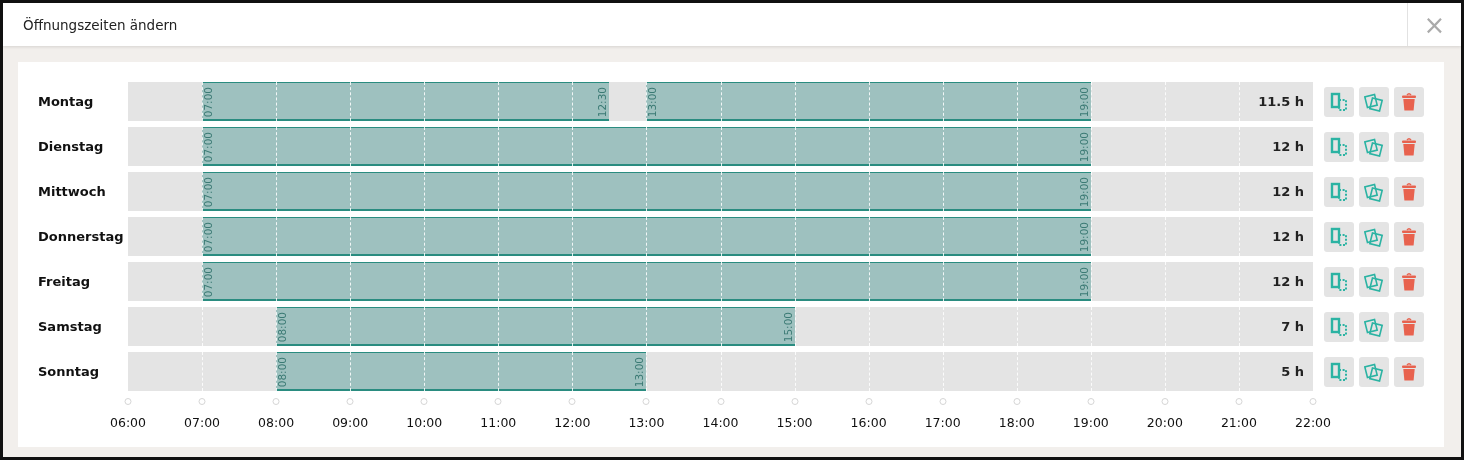  Describe the element at coordinates (1281, 102) in the screenshot. I see `hours-total: 11.5 h` at that location.